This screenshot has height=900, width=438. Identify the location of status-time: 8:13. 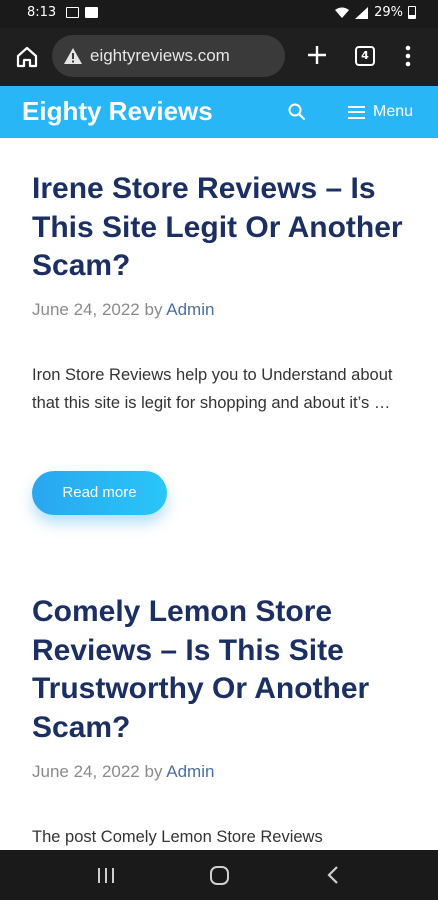
(42, 12).